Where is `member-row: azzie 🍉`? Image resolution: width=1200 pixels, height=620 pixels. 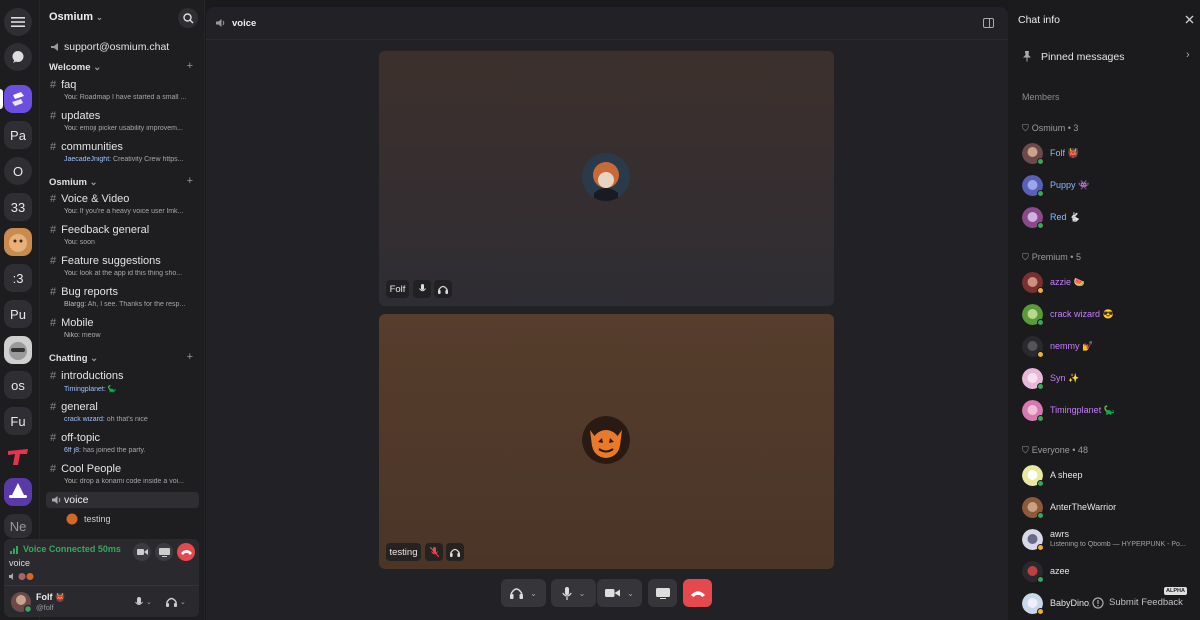
member-row: azzie 🍉 is located at coordinates (1110, 283).